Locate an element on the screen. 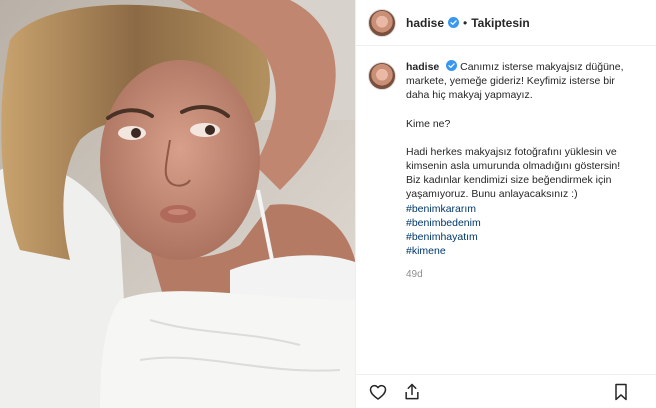 Image resolution: width=656 pixels, height=408 pixels. post-header: hadise • Takiptesin is located at coordinates (506, 23).